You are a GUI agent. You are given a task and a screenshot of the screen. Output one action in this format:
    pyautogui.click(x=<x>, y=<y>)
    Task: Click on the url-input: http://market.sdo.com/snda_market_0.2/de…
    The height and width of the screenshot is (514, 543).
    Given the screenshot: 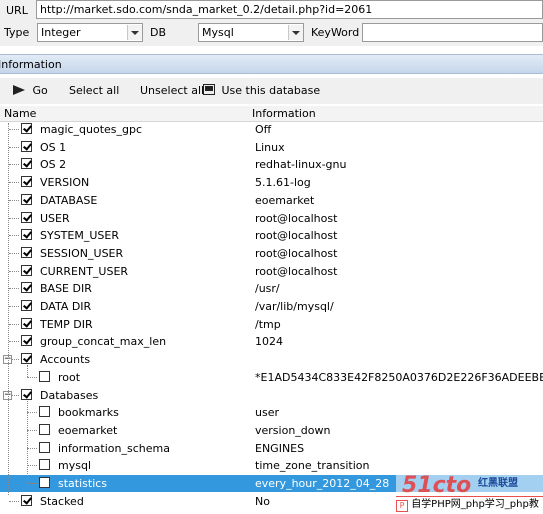 What is the action you would take?
    pyautogui.click(x=289, y=9)
    